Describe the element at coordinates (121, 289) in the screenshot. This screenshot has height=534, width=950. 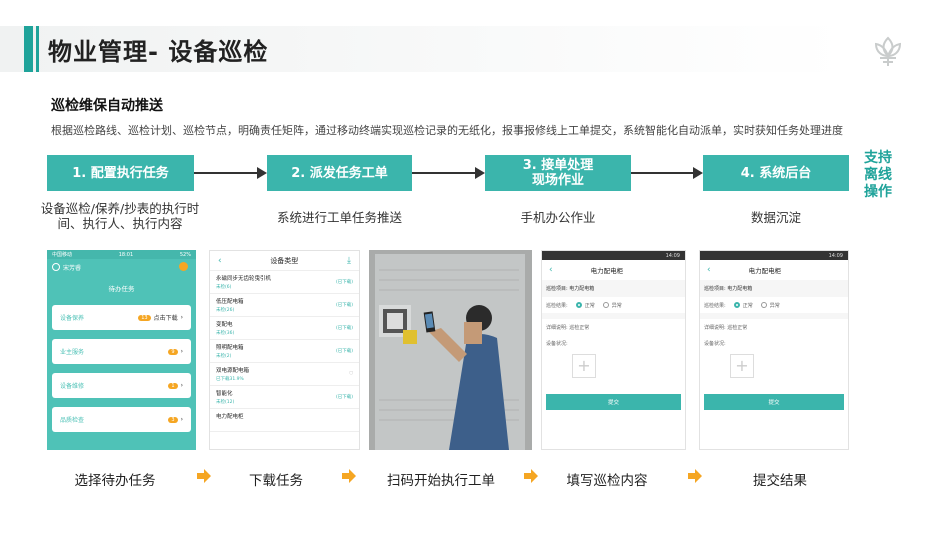
I see `screen-title: 待办任务` at that location.